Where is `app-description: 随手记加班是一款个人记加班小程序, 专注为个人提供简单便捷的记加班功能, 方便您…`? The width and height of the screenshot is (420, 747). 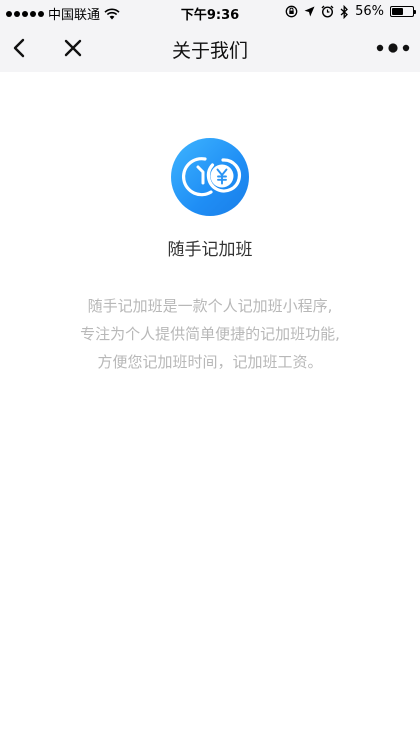
app-description: 随手记加班是一款个人记加班小程序, 专注为个人提供简单便捷的记加班功能, 方便您… is located at coordinates (210, 334).